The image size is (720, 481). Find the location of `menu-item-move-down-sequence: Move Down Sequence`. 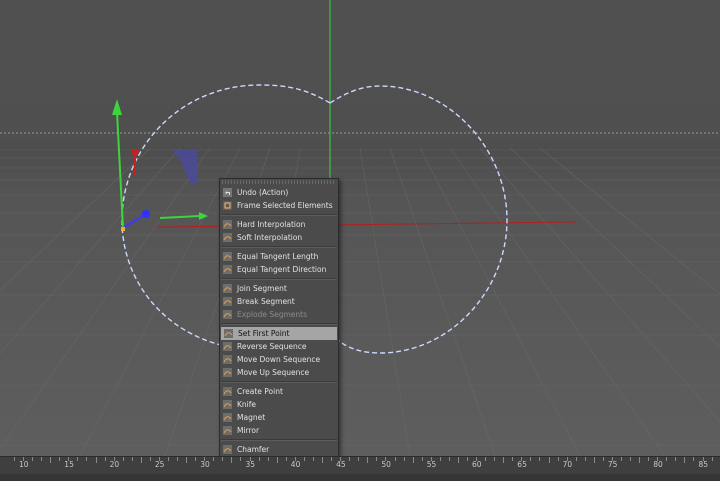

menu-item-move-down-sequence: Move Down Sequence is located at coordinates (279, 359).